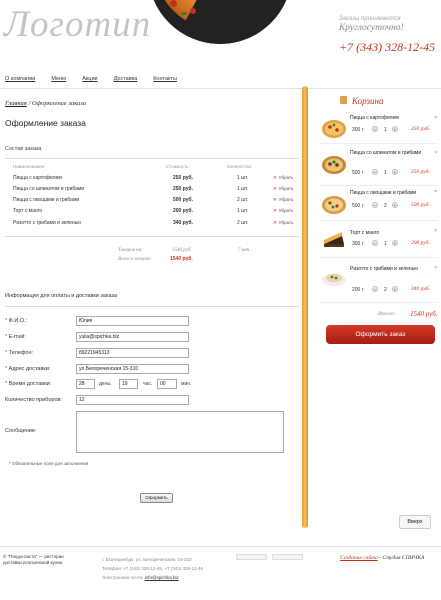  What do you see at coordinates (49, 189) in the screenshot?
I see `row-name: Пицца со шпинатом и грибами` at bounding box center [49, 189].